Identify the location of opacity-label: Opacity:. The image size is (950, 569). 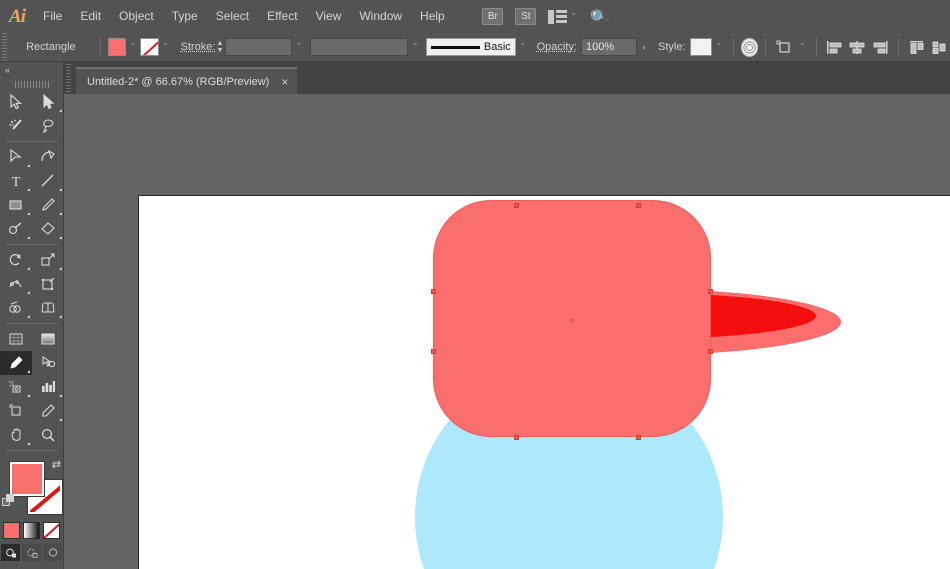
(557, 47).